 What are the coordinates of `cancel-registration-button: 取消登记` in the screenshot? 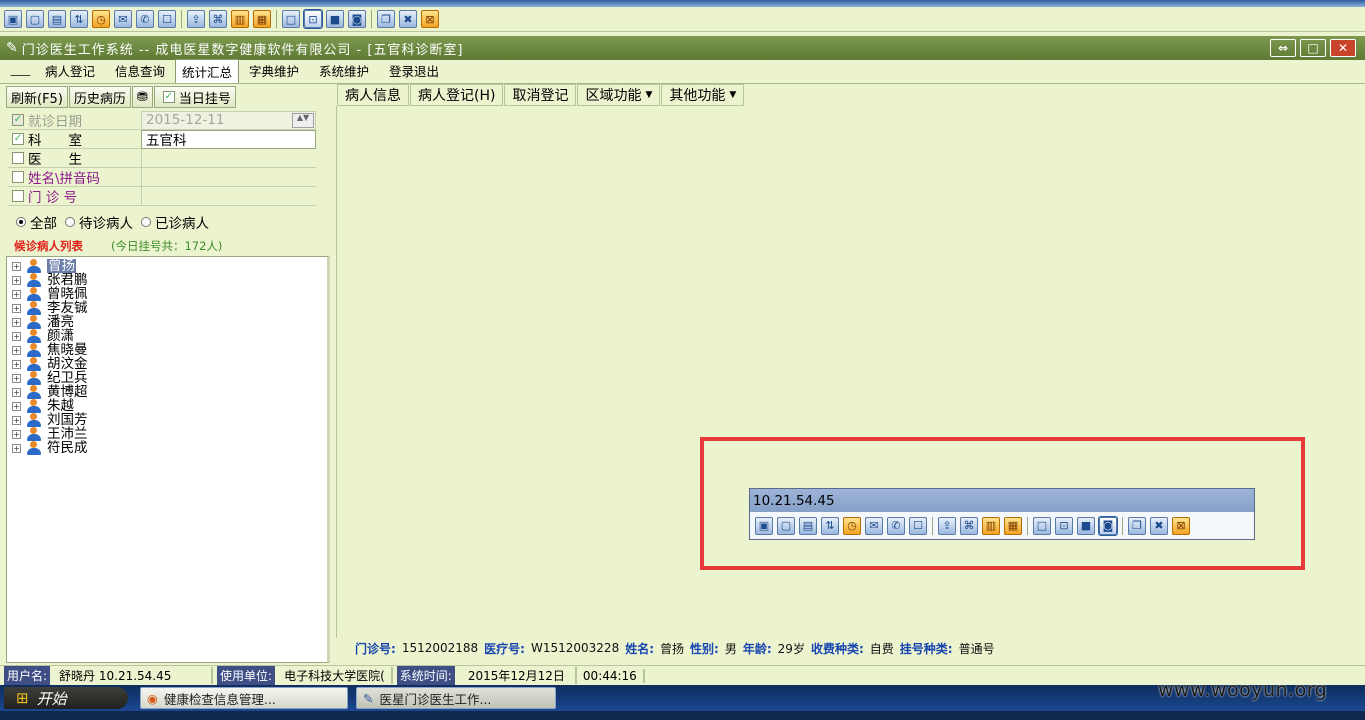 It's located at (540, 95).